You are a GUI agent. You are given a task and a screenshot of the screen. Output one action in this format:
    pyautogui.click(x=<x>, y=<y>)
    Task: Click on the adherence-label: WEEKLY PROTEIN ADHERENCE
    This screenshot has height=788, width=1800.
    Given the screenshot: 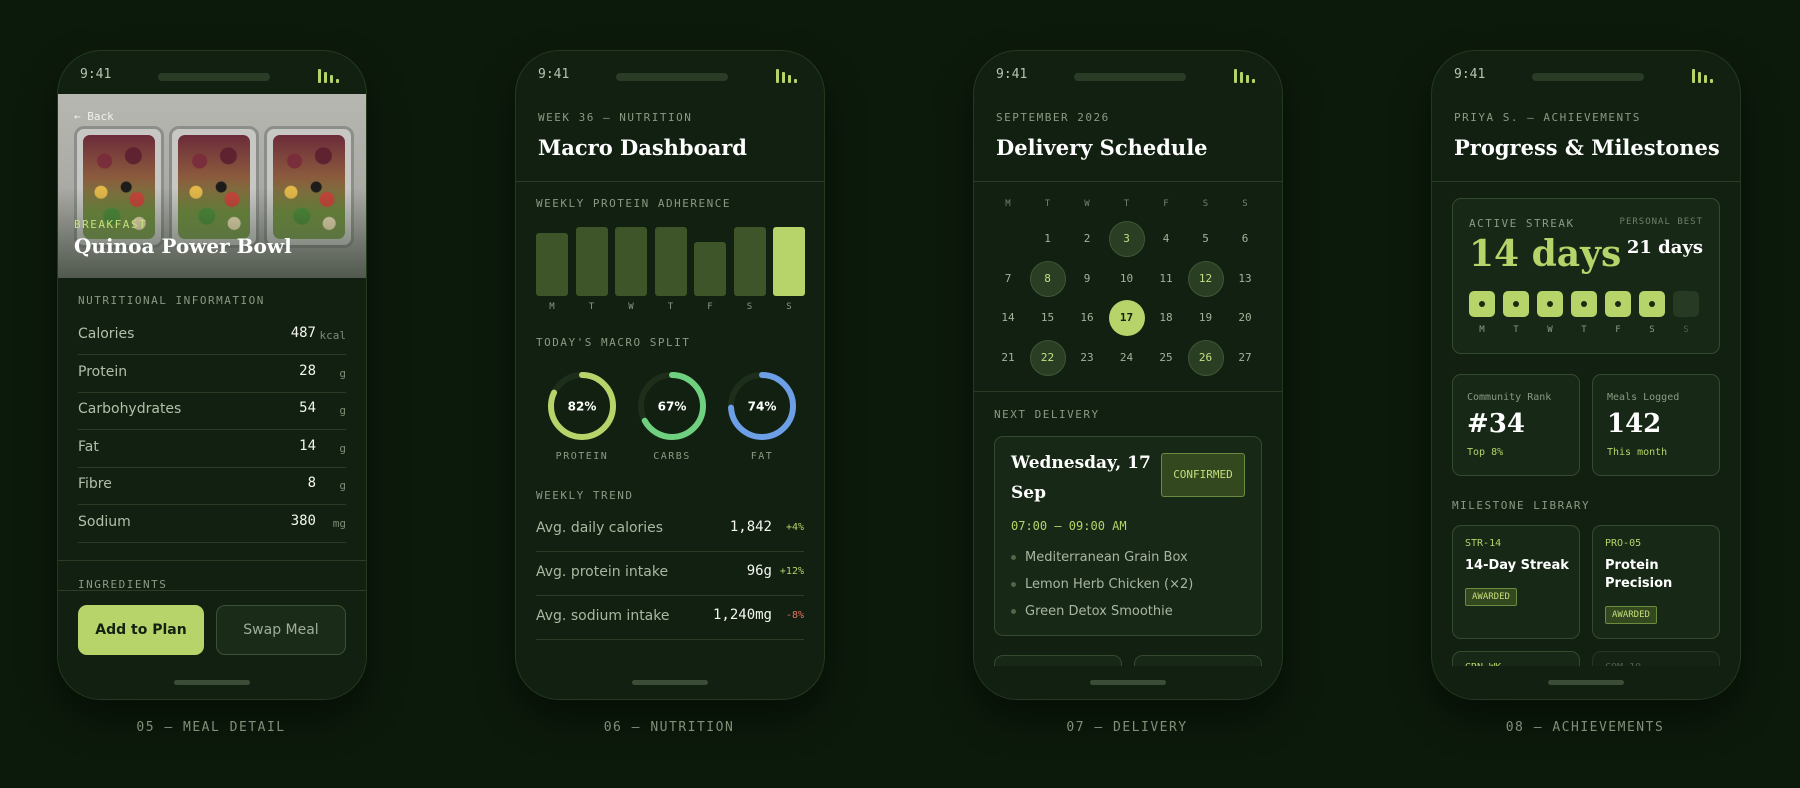 What is the action you would take?
    pyautogui.click(x=633, y=203)
    